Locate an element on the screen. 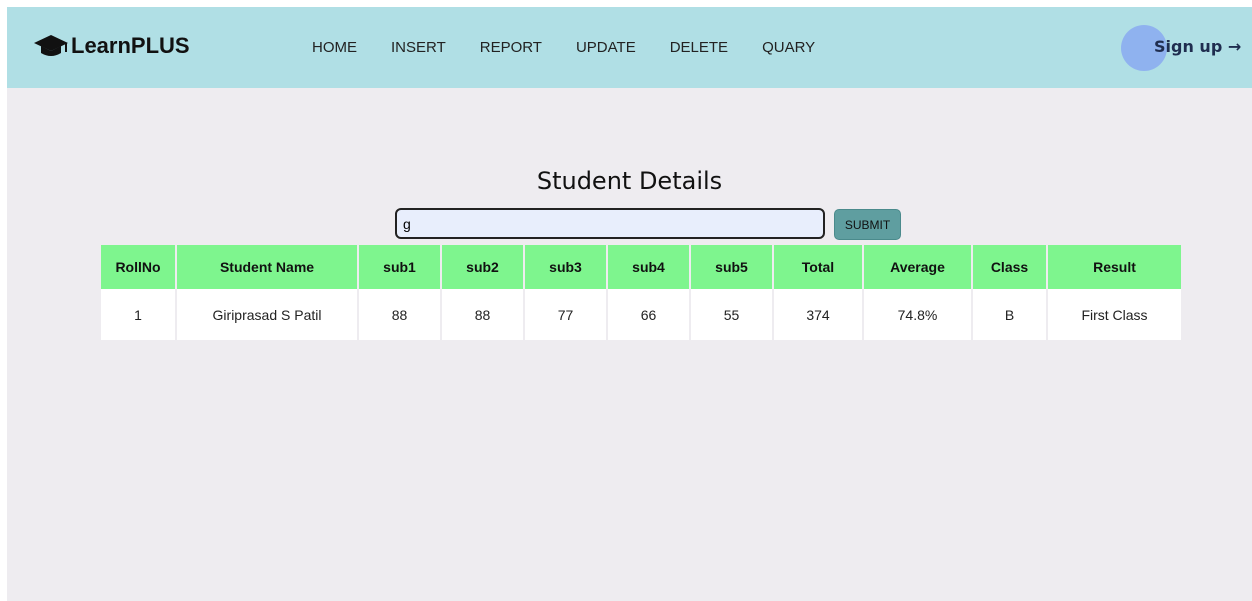 Image resolution: width=1252 pixels, height=601 pixels. page-title: Student Details is located at coordinates (629, 181).